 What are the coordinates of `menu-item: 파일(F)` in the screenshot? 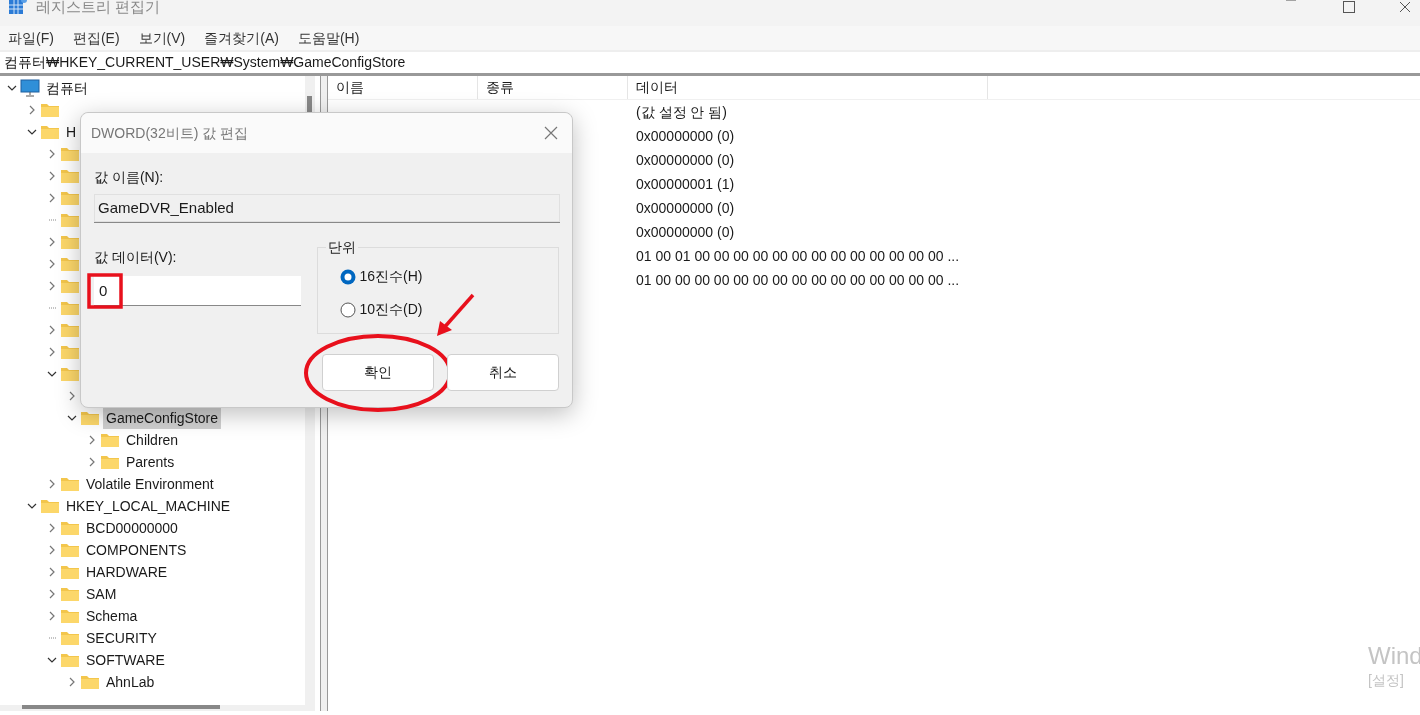 It's located at (31, 38).